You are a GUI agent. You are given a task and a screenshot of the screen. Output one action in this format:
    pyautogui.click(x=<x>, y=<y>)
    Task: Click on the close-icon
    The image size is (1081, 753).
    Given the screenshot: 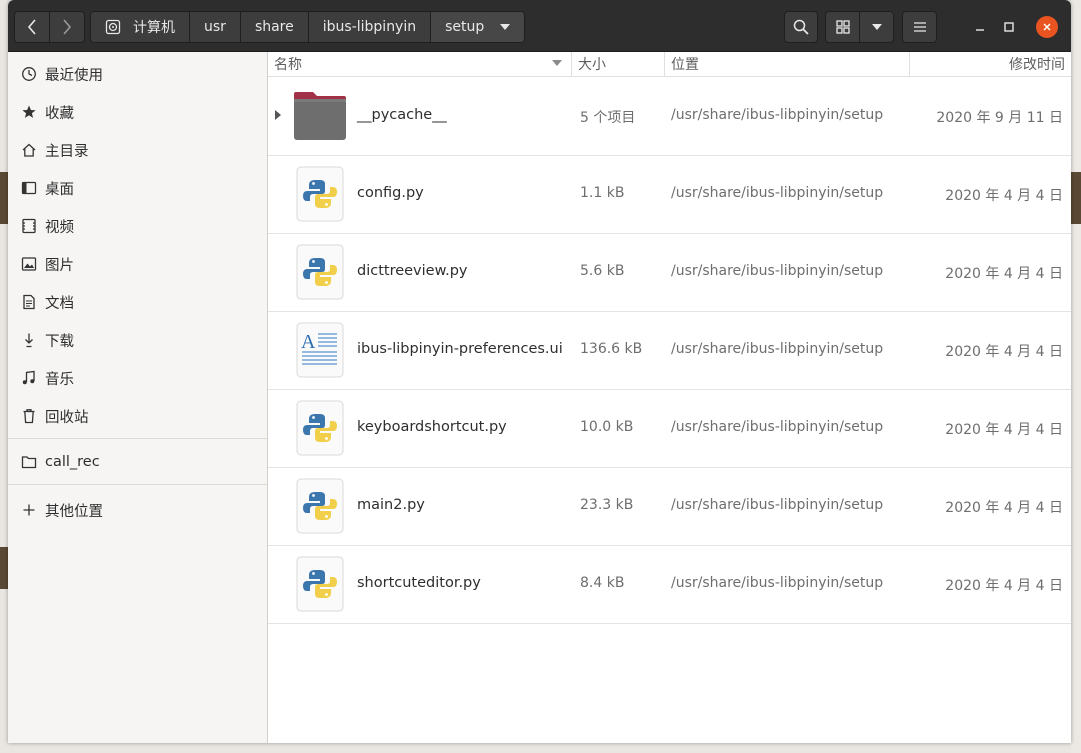 What is the action you would take?
    pyautogui.click(x=1047, y=27)
    